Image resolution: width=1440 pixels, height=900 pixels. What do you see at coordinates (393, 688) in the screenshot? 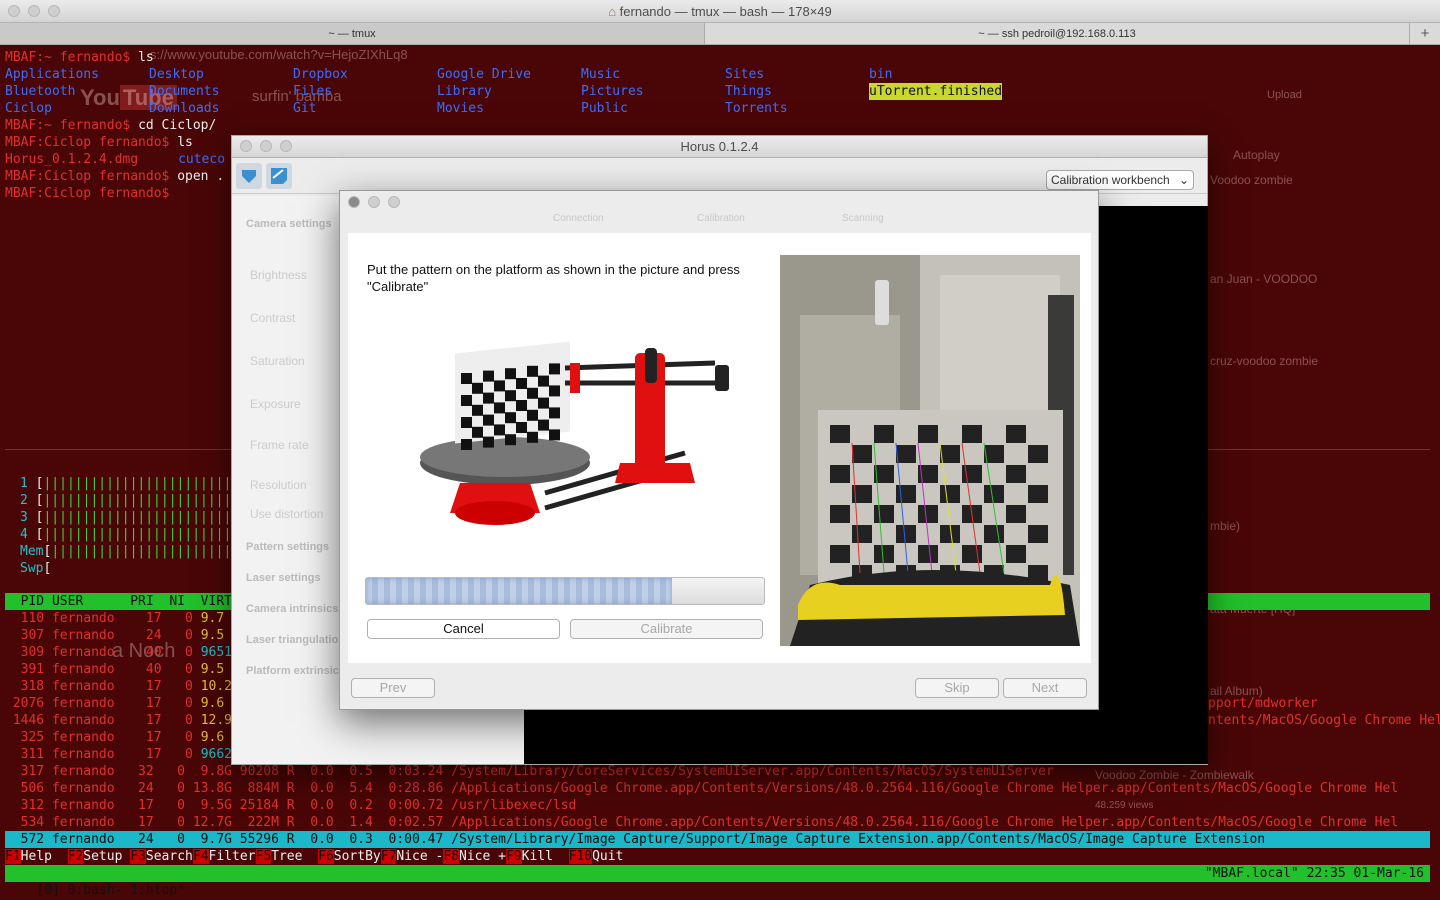
I see `prev-button: Prev` at bounding box center [393, 688].